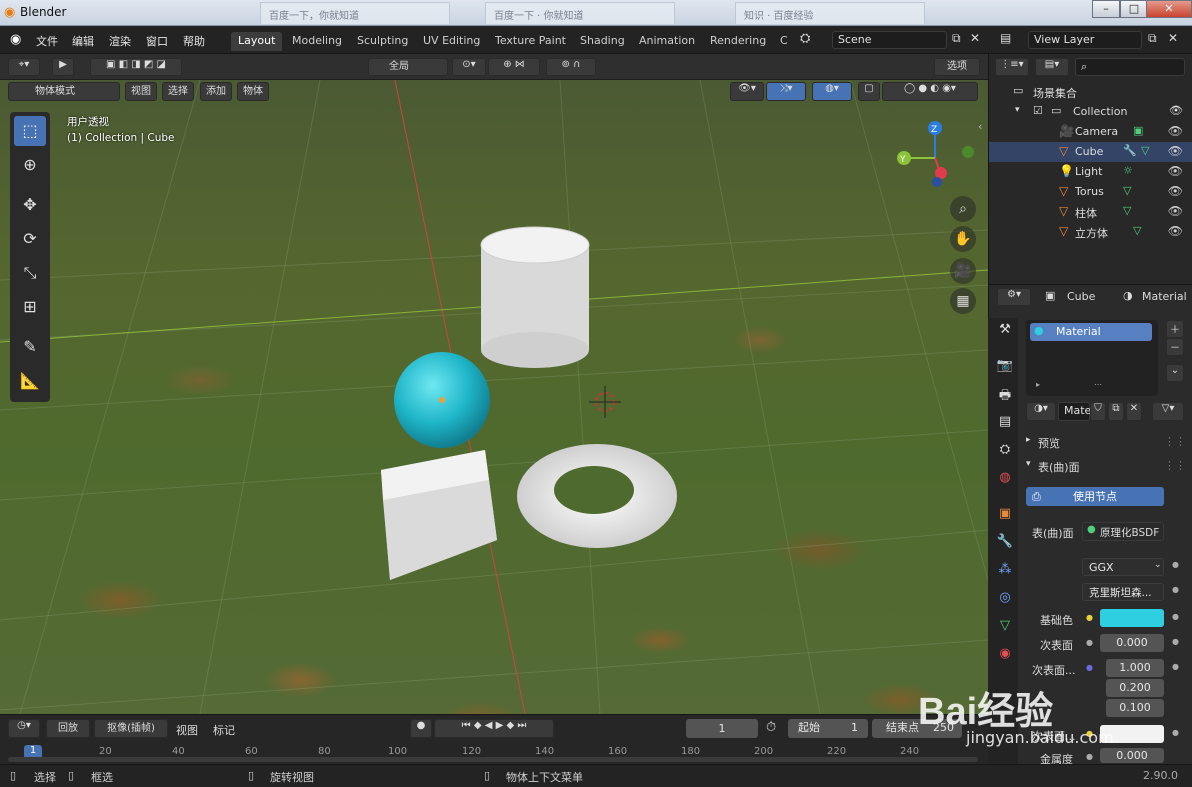 The width and height of the screenshot is (1192, 787). What do you see at coordinates (1005, 38) in the screenshot?
I see `view-layer-icon: ▤` at bounding box center [1005, 38].